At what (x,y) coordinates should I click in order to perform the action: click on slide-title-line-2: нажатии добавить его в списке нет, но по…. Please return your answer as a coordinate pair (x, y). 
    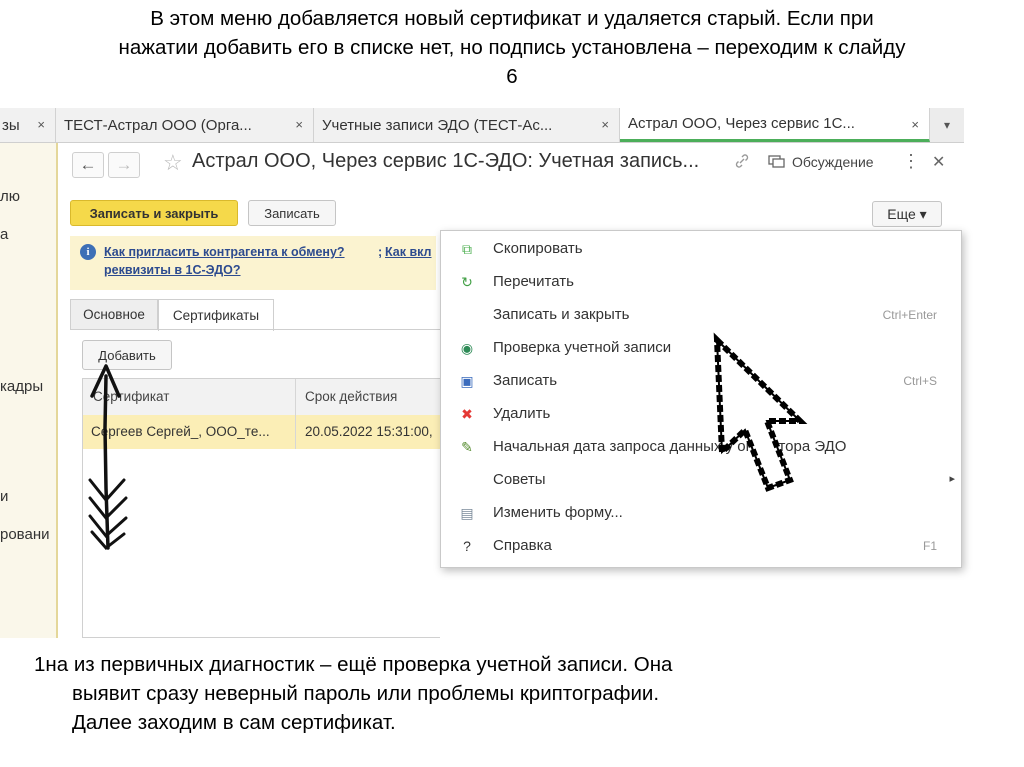
    Looking at the image, I should click on (512, 47).